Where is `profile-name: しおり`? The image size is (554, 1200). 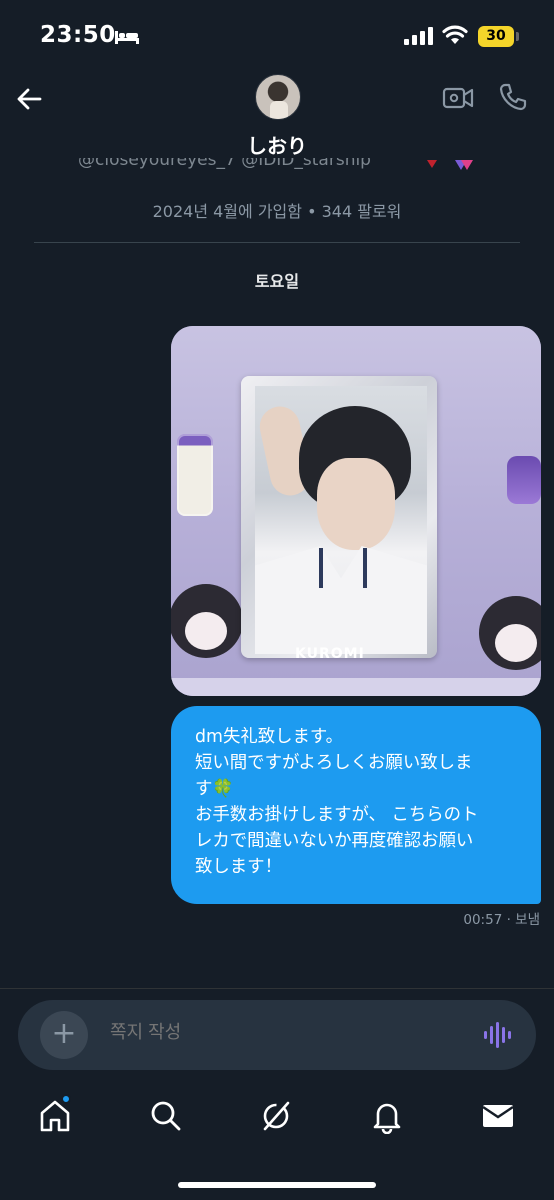
profile-name: しおり is located at coordinates (277, 144).